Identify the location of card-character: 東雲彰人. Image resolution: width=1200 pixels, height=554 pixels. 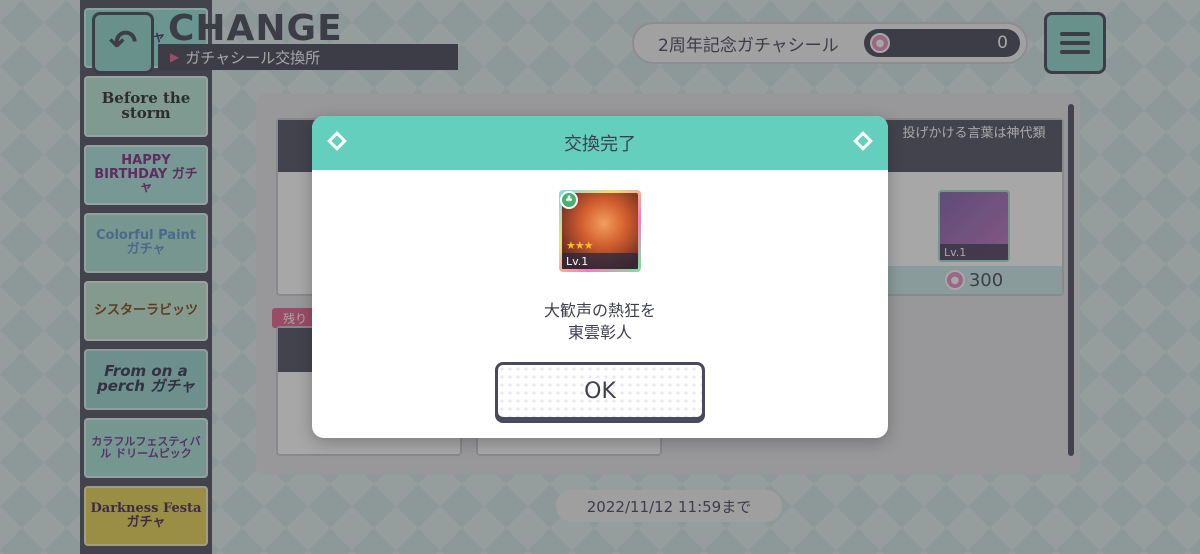
(599, 332).